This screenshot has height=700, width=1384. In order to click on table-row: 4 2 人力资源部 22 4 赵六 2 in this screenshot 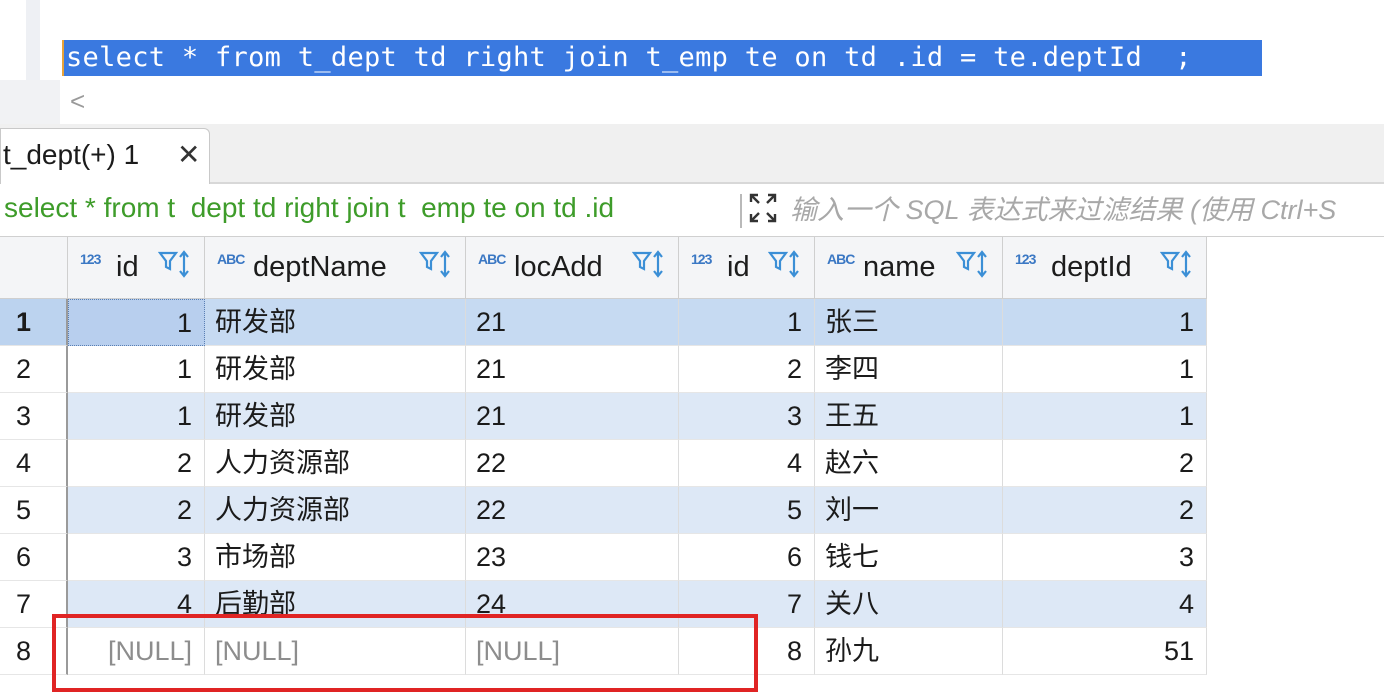, I will do `click(692, 463)`.